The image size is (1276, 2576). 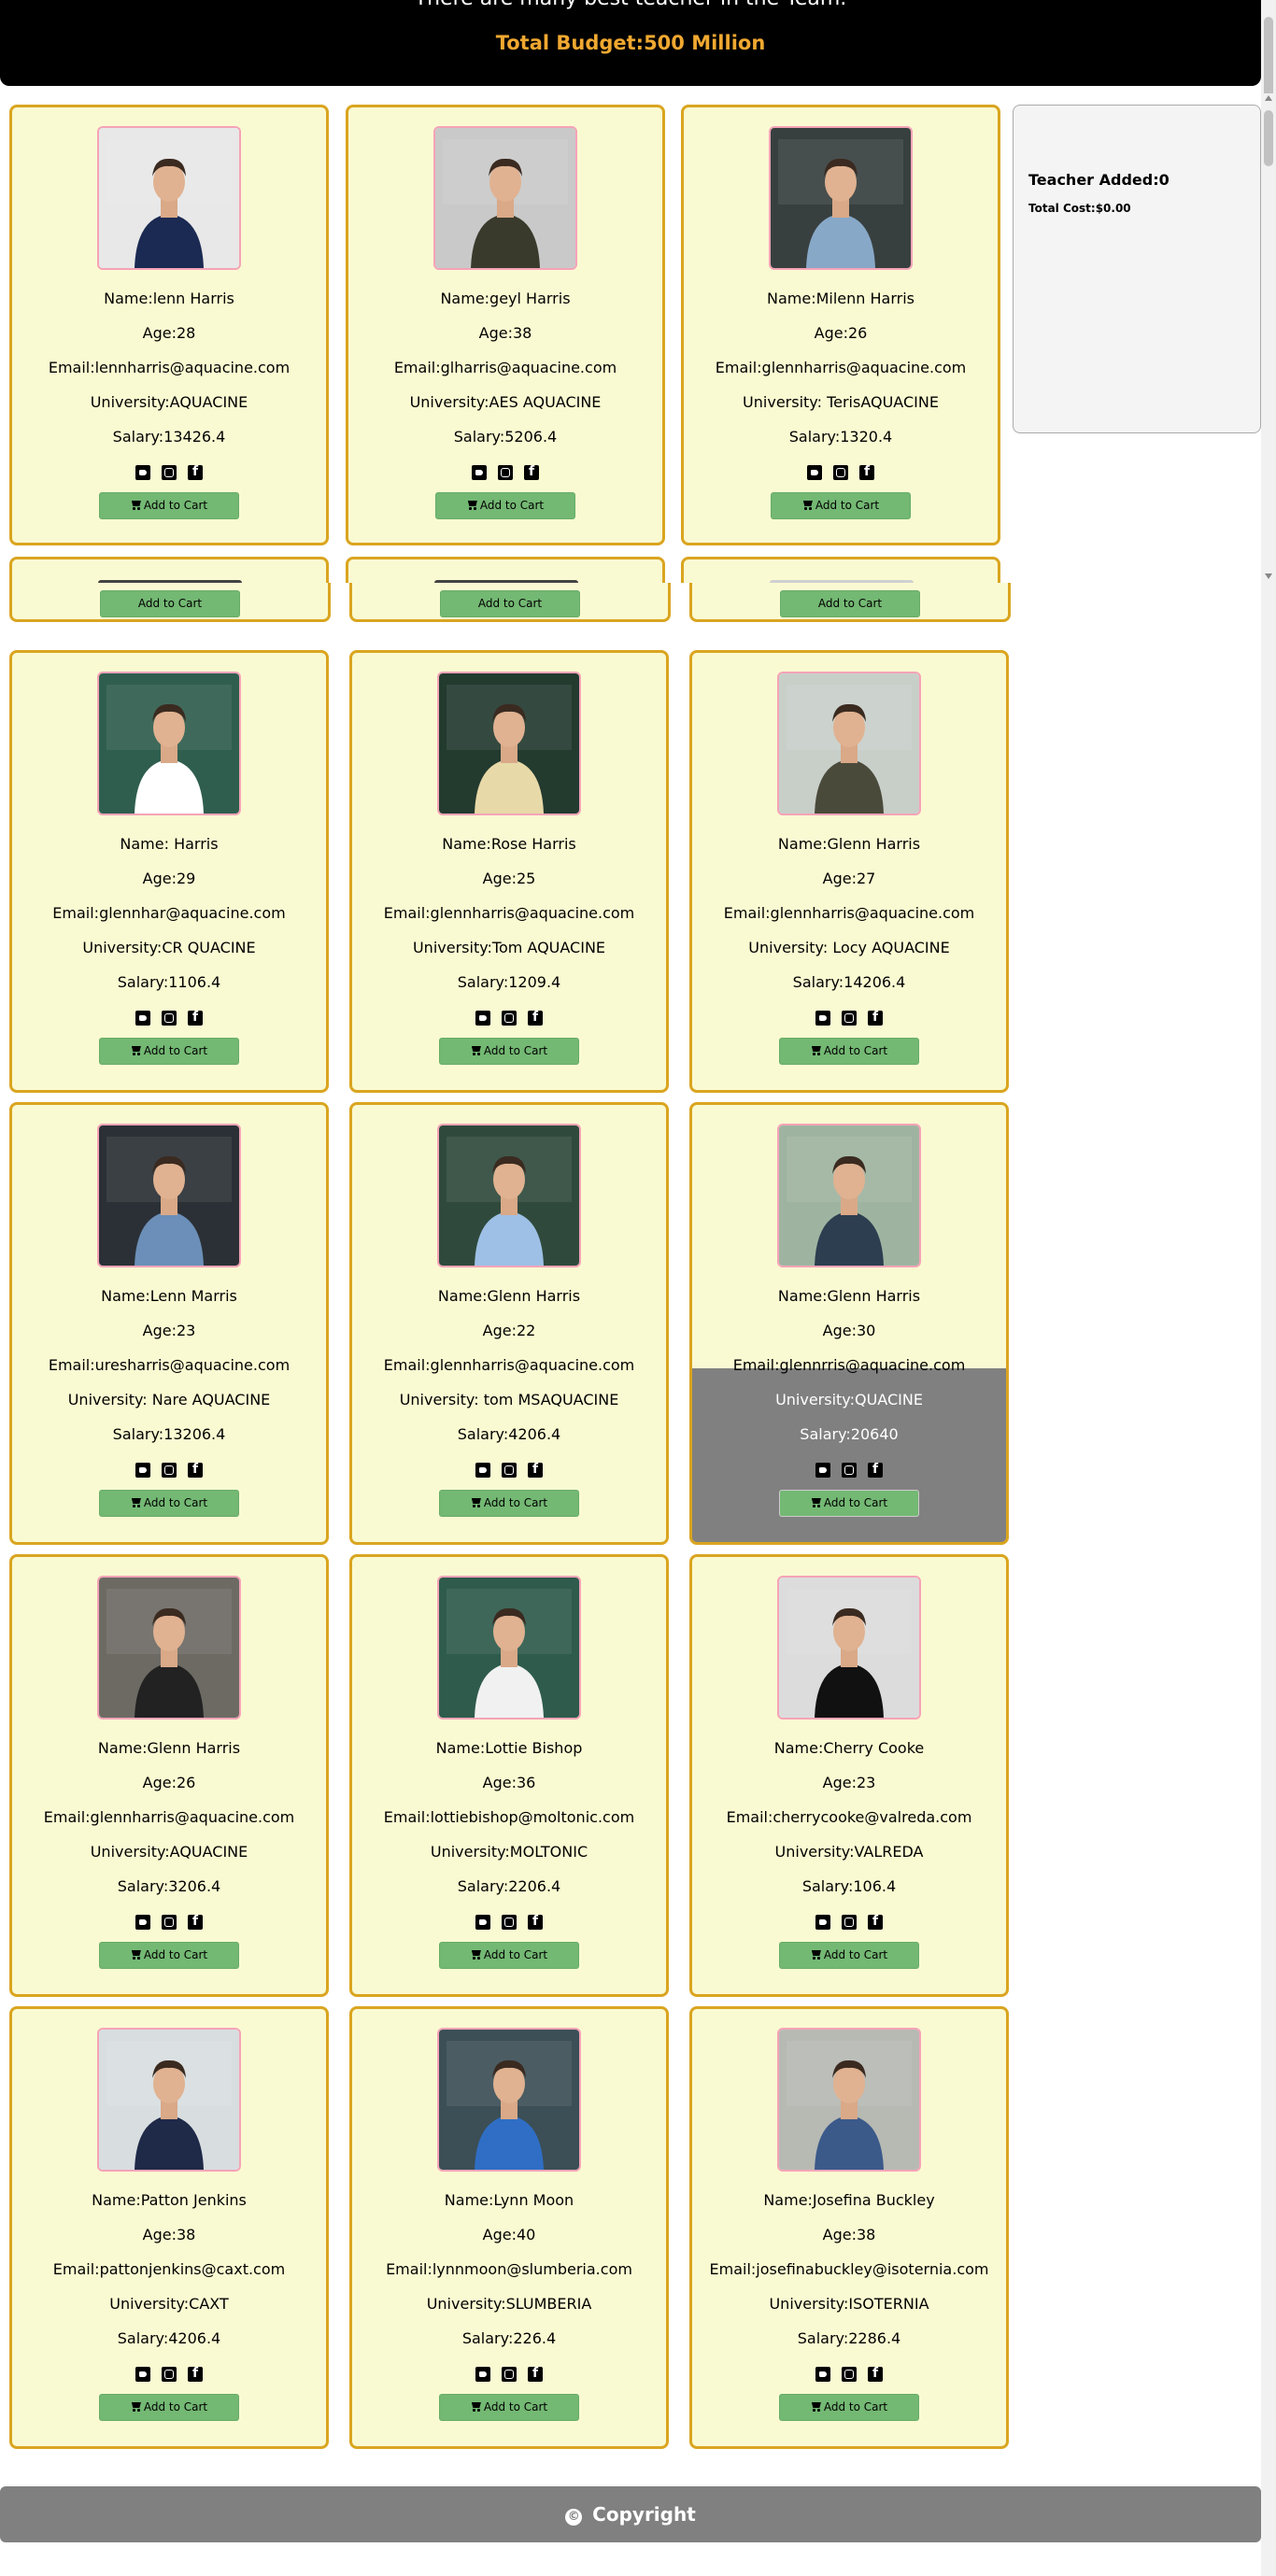 I want to click on teacher-name: Name:Lottie Bishop, so click(x=509, y=1748).